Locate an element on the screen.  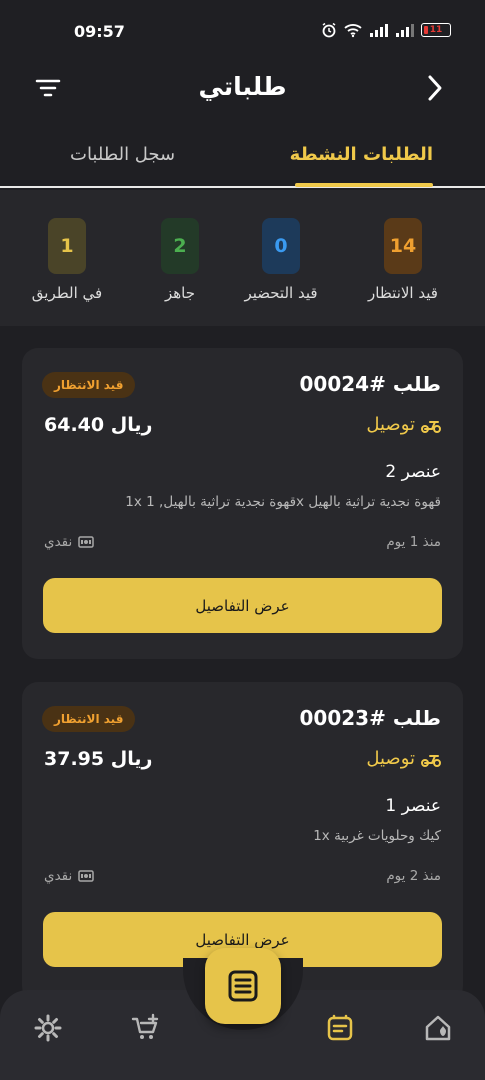
cart-add-icon is located at coordinates (145, 1026).